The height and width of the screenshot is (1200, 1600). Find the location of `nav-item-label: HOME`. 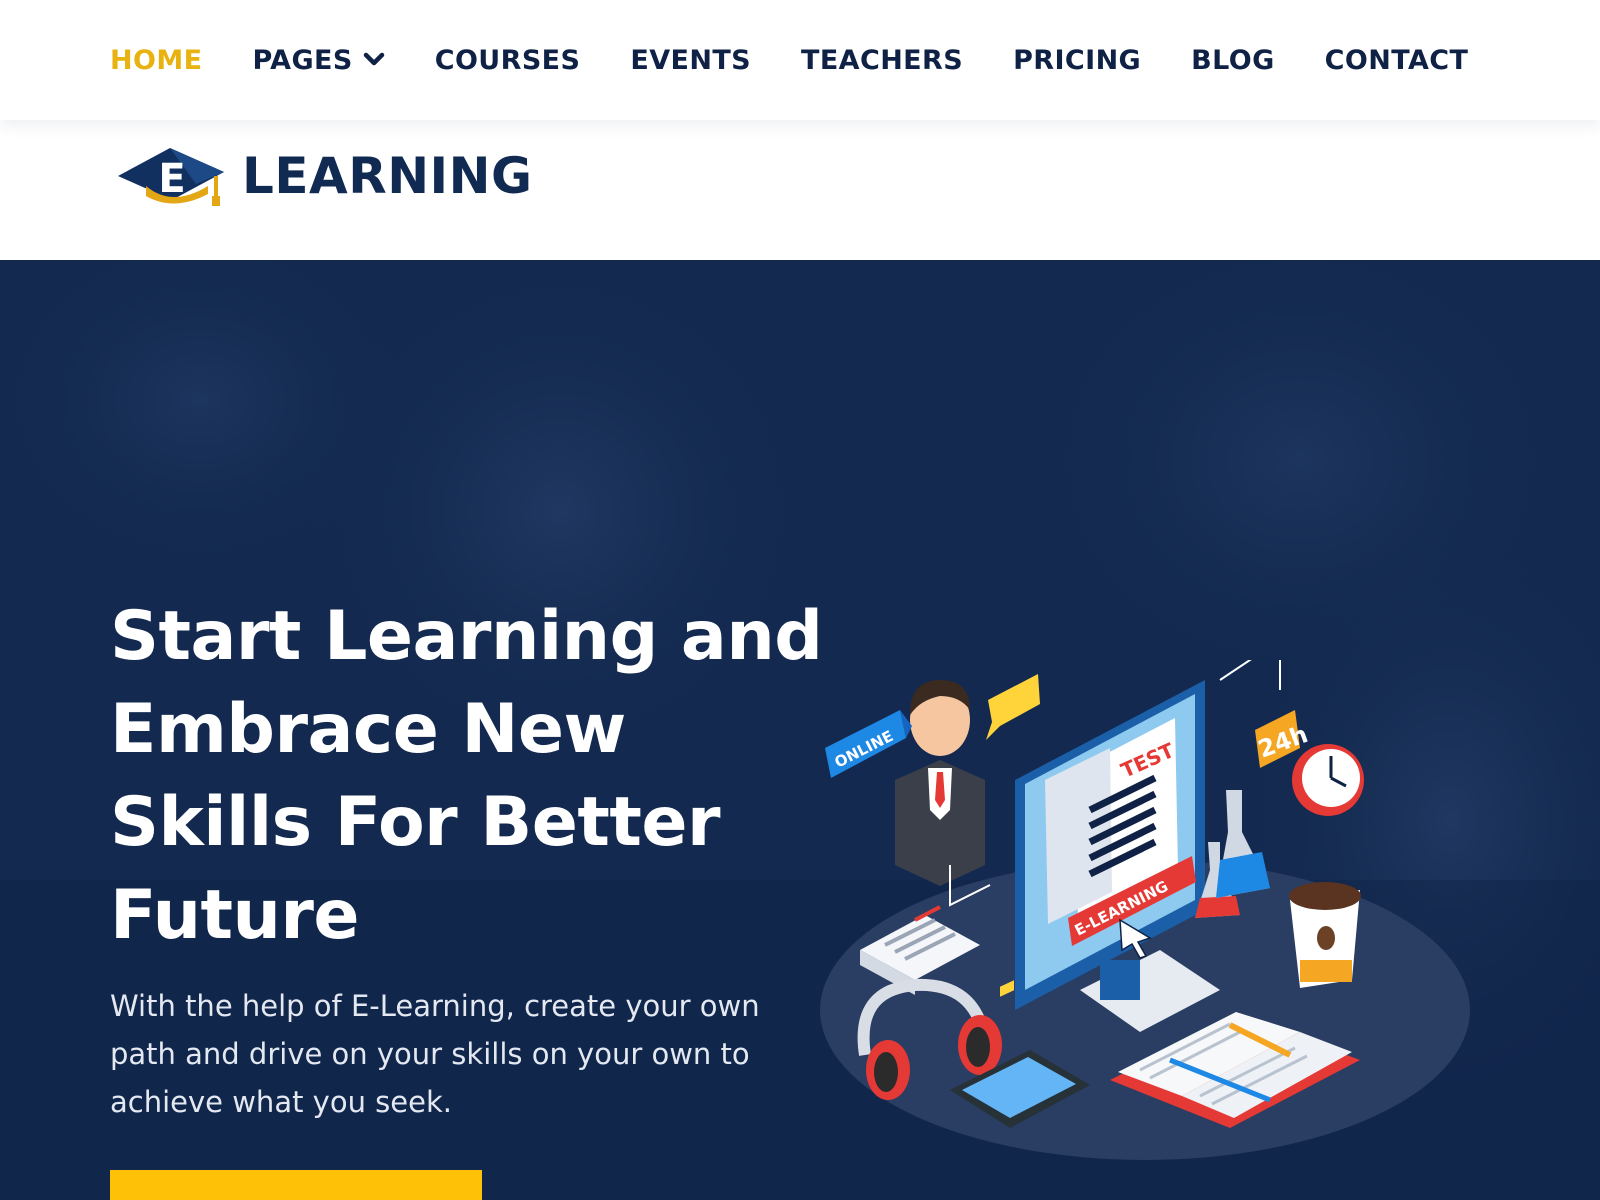

nav-item-label: HOME is located at coordinates (156, 60).